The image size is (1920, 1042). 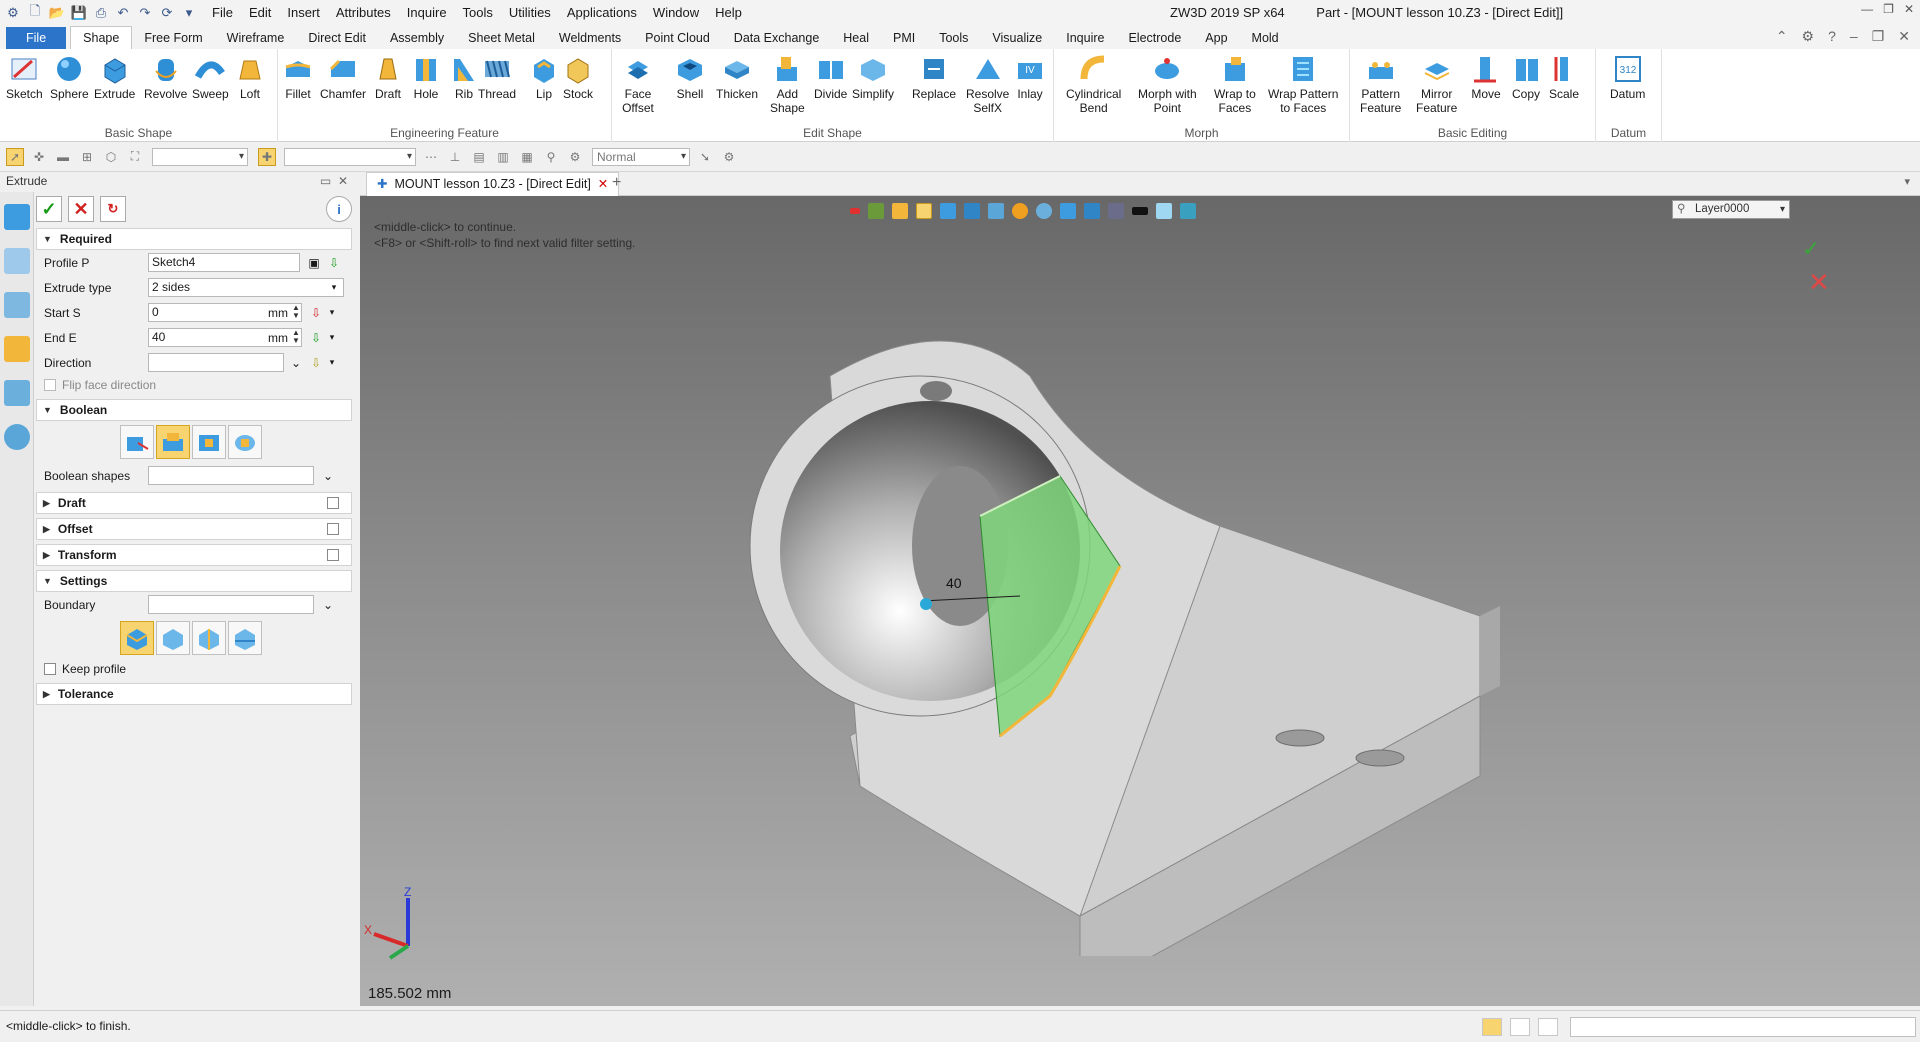 What do you see at coordinates (246, 287) in the screenshot?
I see `extrude-type-select: 2 sides` at bounding box center [246, 287].